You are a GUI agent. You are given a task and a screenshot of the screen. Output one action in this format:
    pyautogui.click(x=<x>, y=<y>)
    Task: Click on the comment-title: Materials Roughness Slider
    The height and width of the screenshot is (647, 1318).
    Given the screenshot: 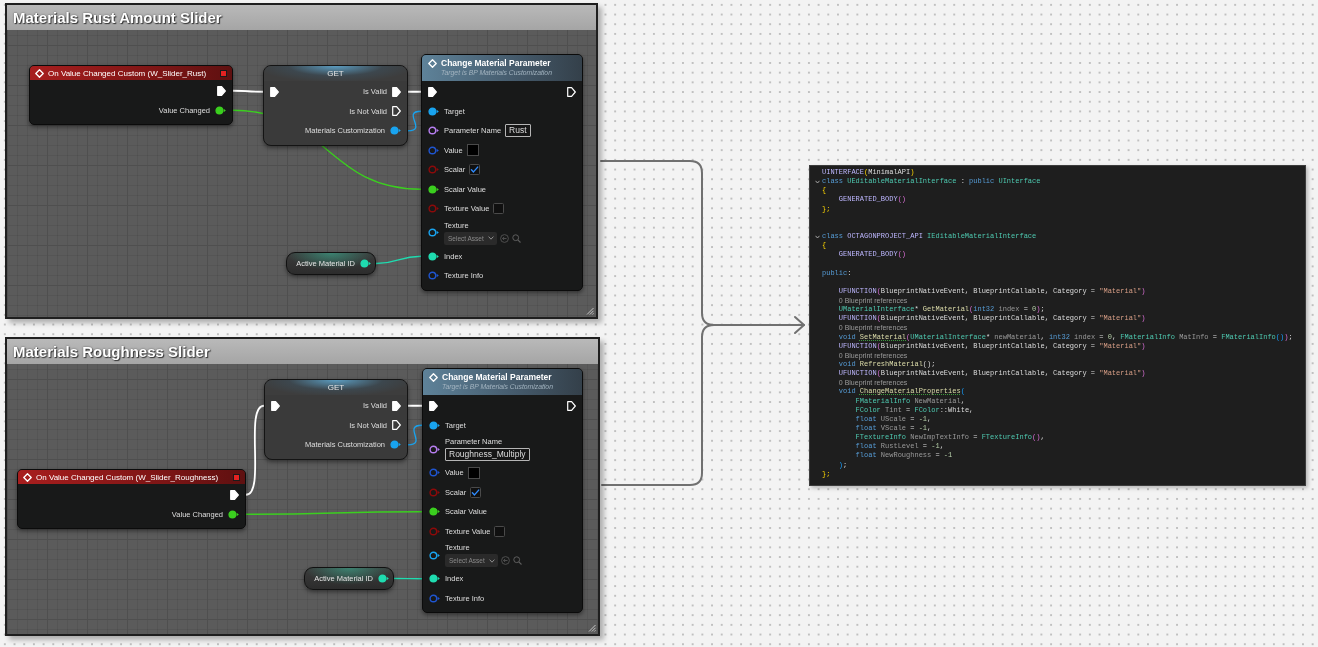 What is the action you would take?
    pyautogui.click(x=302, y=351)
    